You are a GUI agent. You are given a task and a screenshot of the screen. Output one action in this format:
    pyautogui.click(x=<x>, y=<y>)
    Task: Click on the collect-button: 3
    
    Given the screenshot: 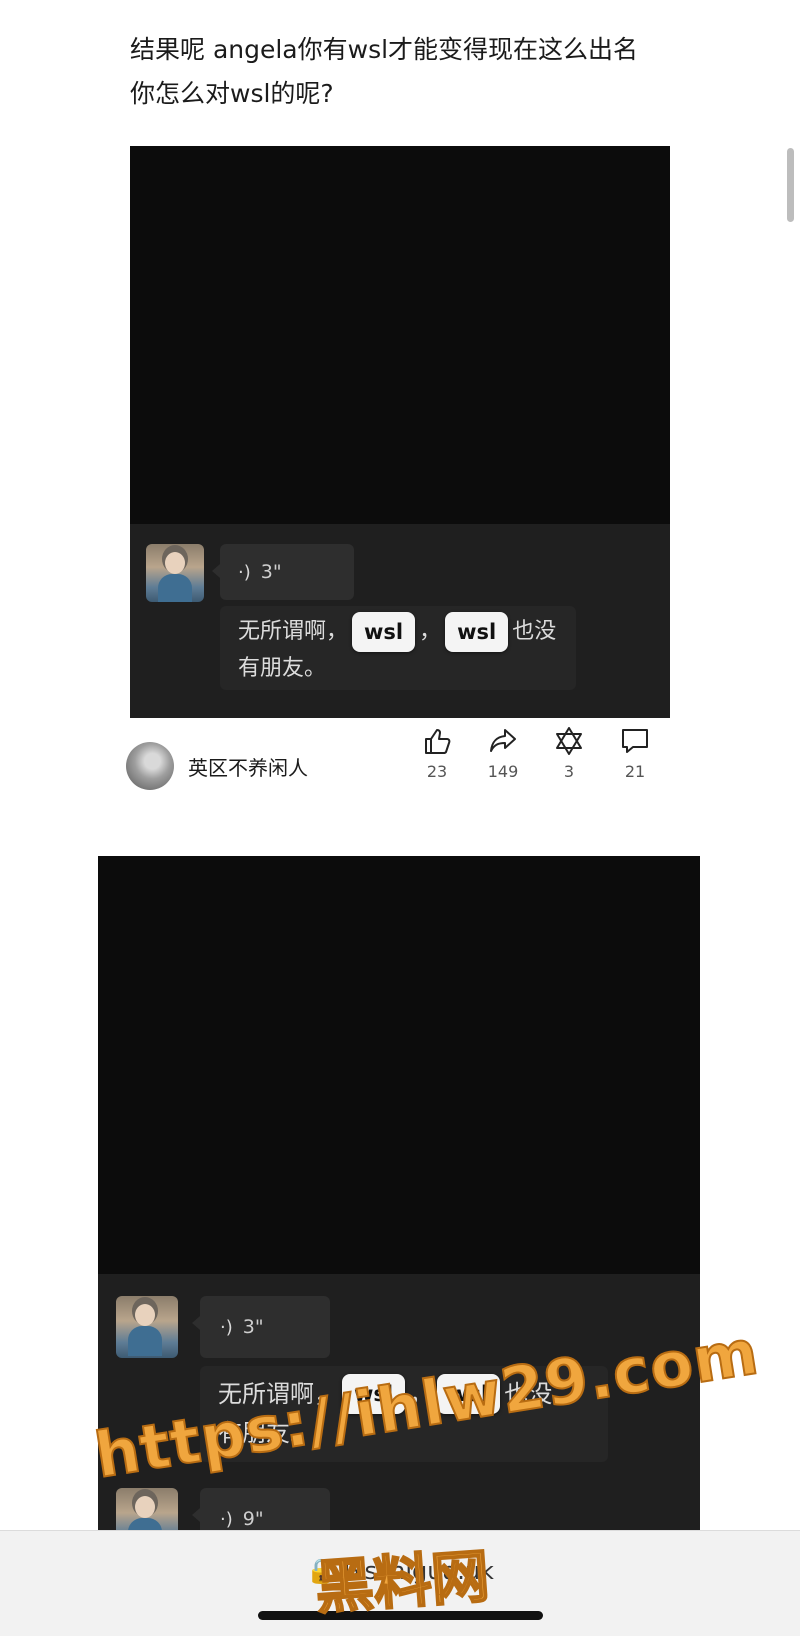 What is the action you would take?
    pyautogui.click(x=569, y=753)
    